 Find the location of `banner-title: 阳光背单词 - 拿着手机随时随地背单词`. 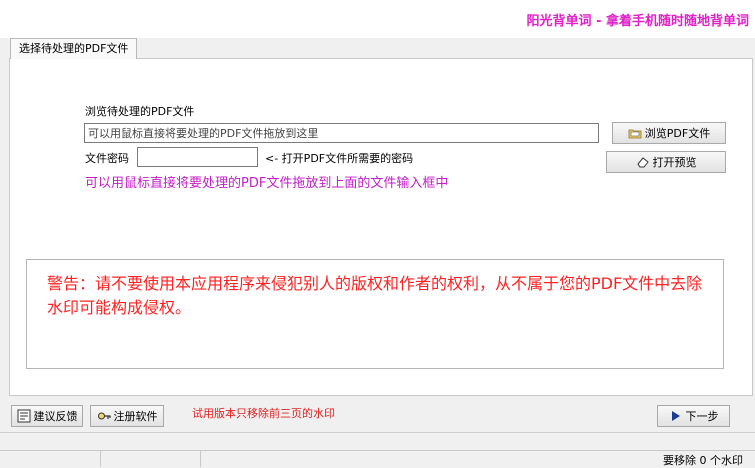

banner-title: 阳光背单词 - 拿着手机随时随地背单词 is located at coordinates (637, 21).